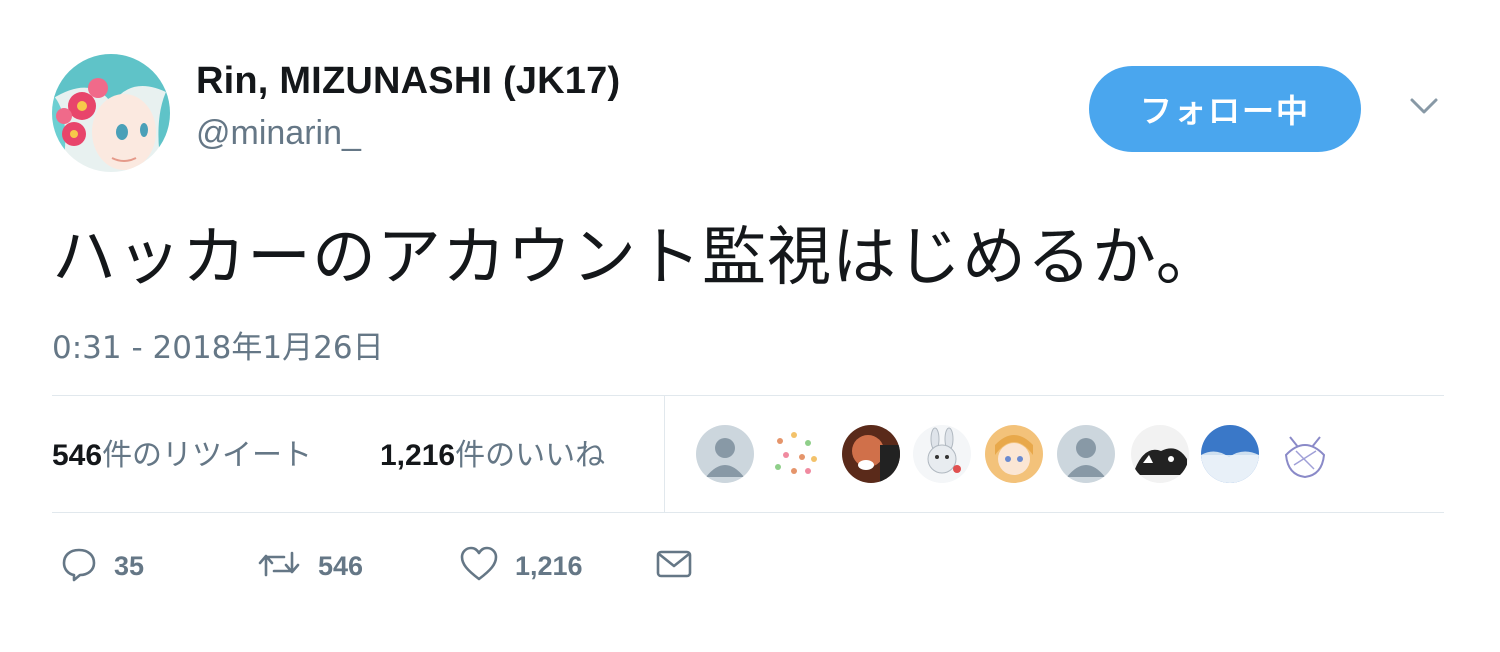  What do you see at coordinates (418, 455) in the screenshot?
I see `likes-count: 1,216` at bounding box center [418, 455].